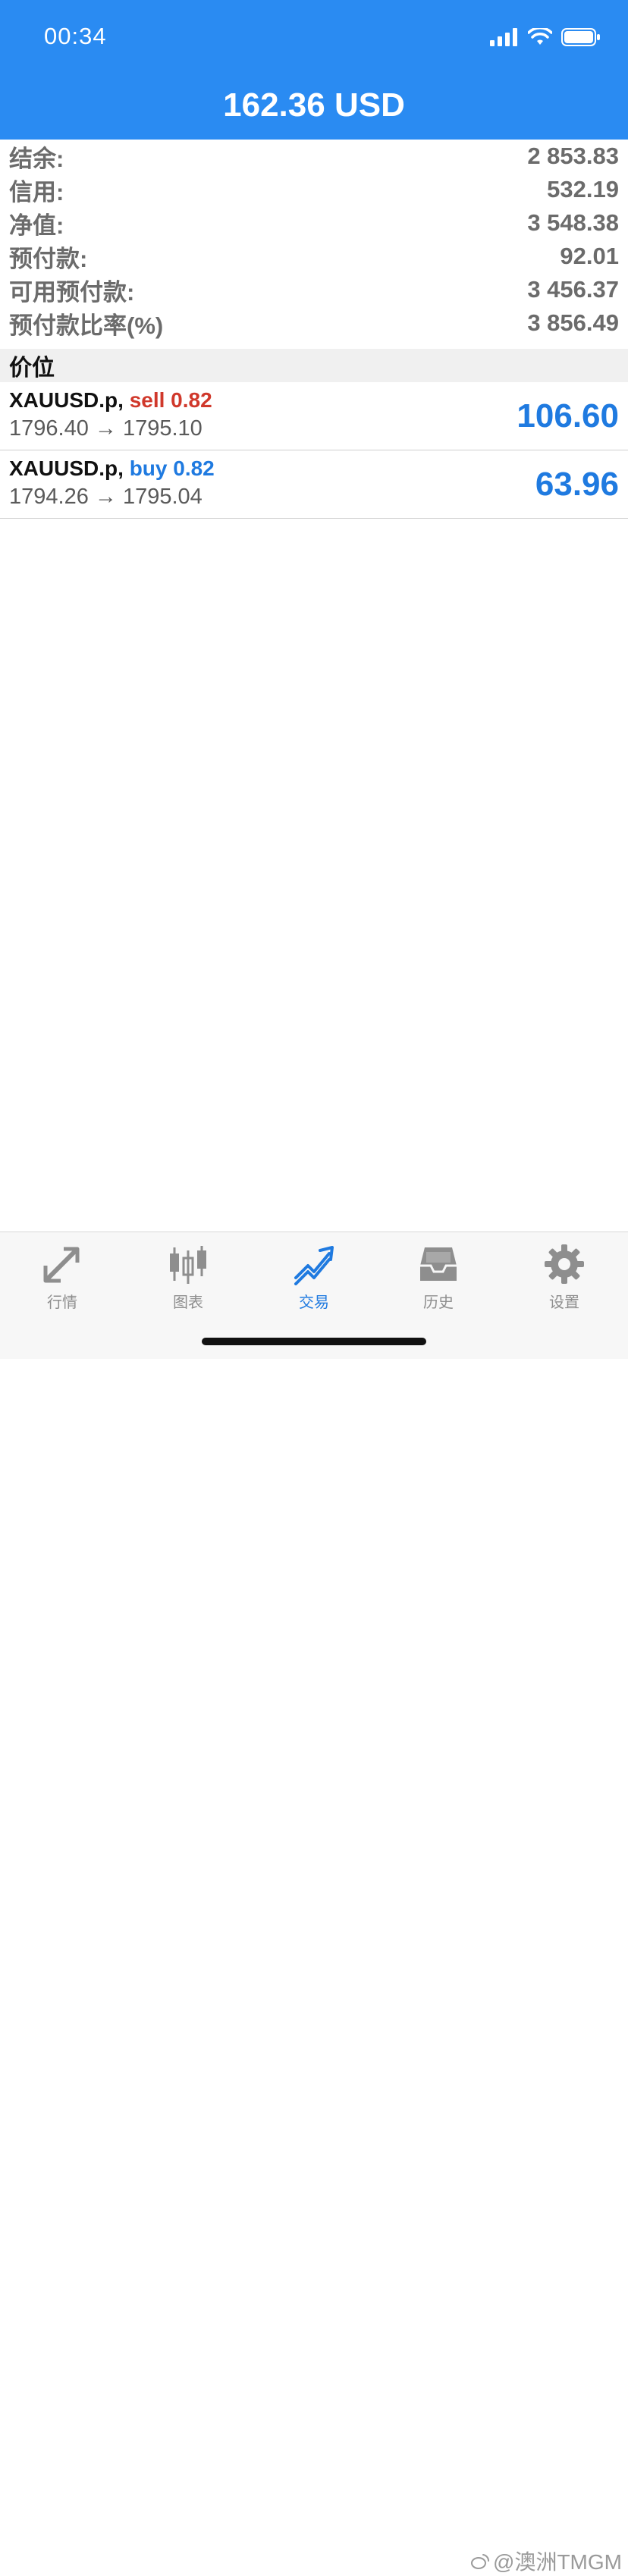 The height and width of the screenshot is (2576, 628). Describe the element at coordinates (75, 36) in the screenshot. I see `status-time: 00:34` at that location.